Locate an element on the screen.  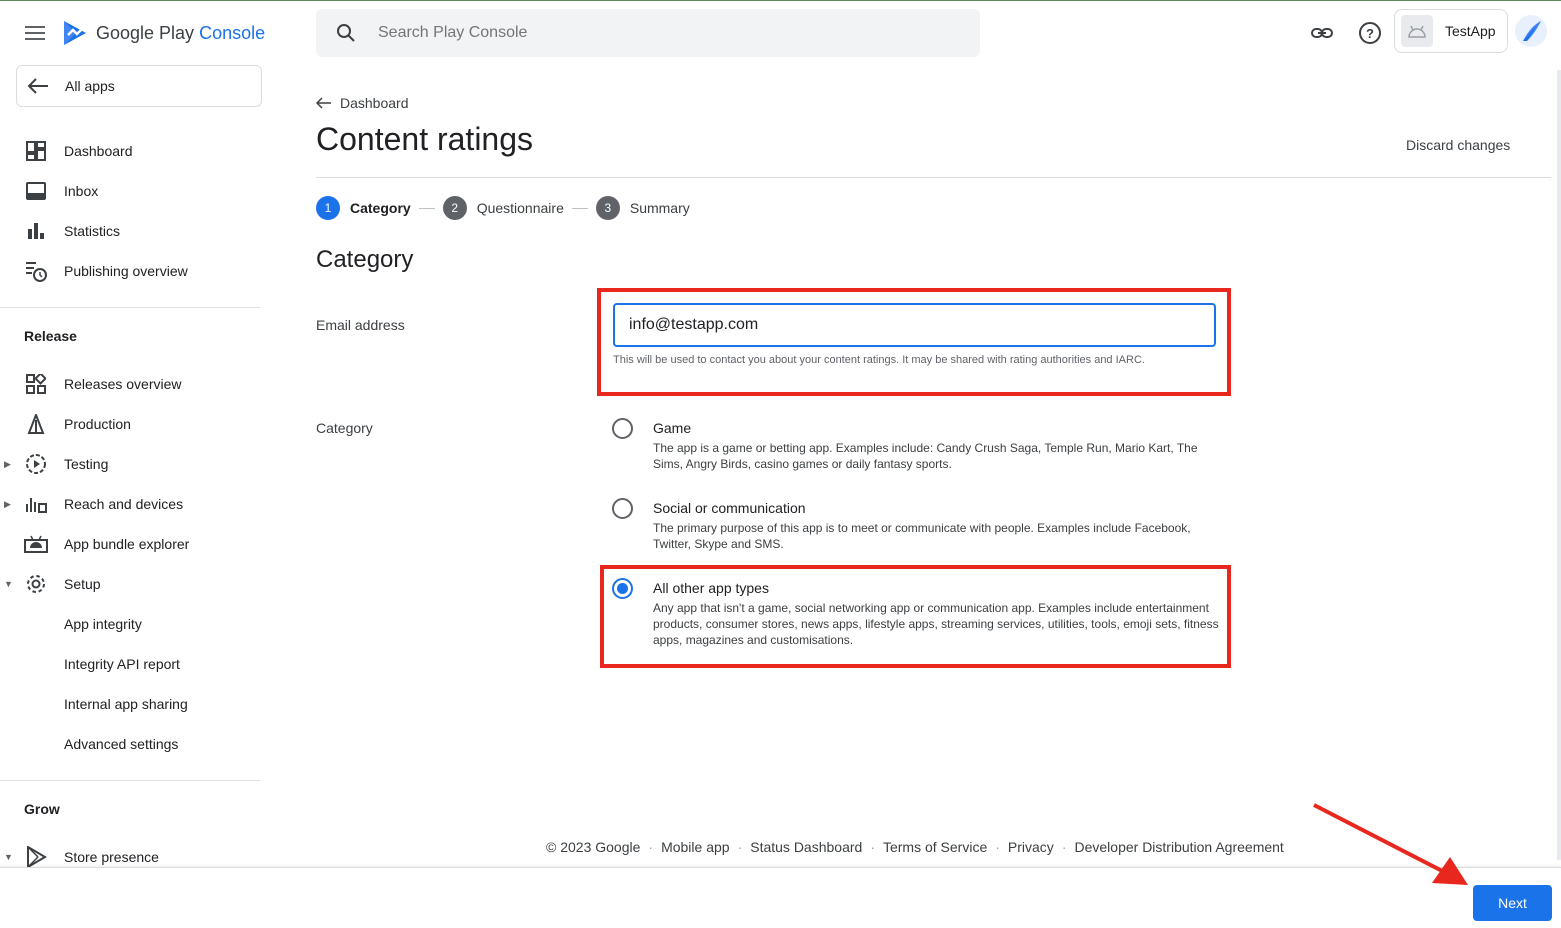
step-summary: 3 Summary is located at coordinates (642, 208).